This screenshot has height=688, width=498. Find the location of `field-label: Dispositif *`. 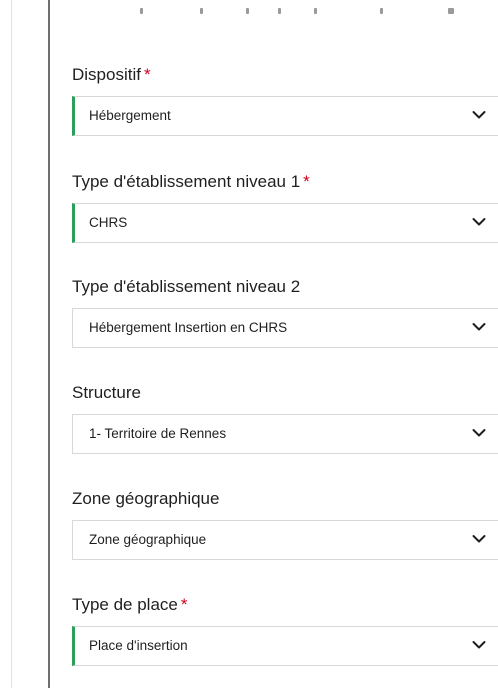

field-label: Dispositif * is located at coordinates (111, 74).